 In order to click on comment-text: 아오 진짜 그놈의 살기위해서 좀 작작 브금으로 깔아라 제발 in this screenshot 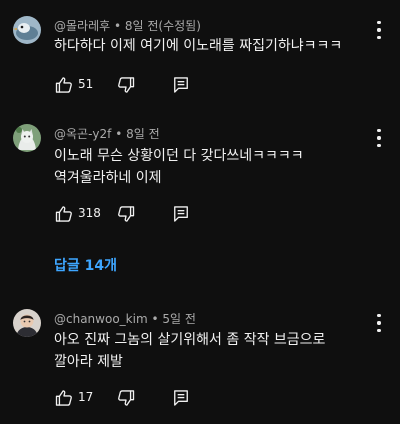, I will do `click(204, 351)`.